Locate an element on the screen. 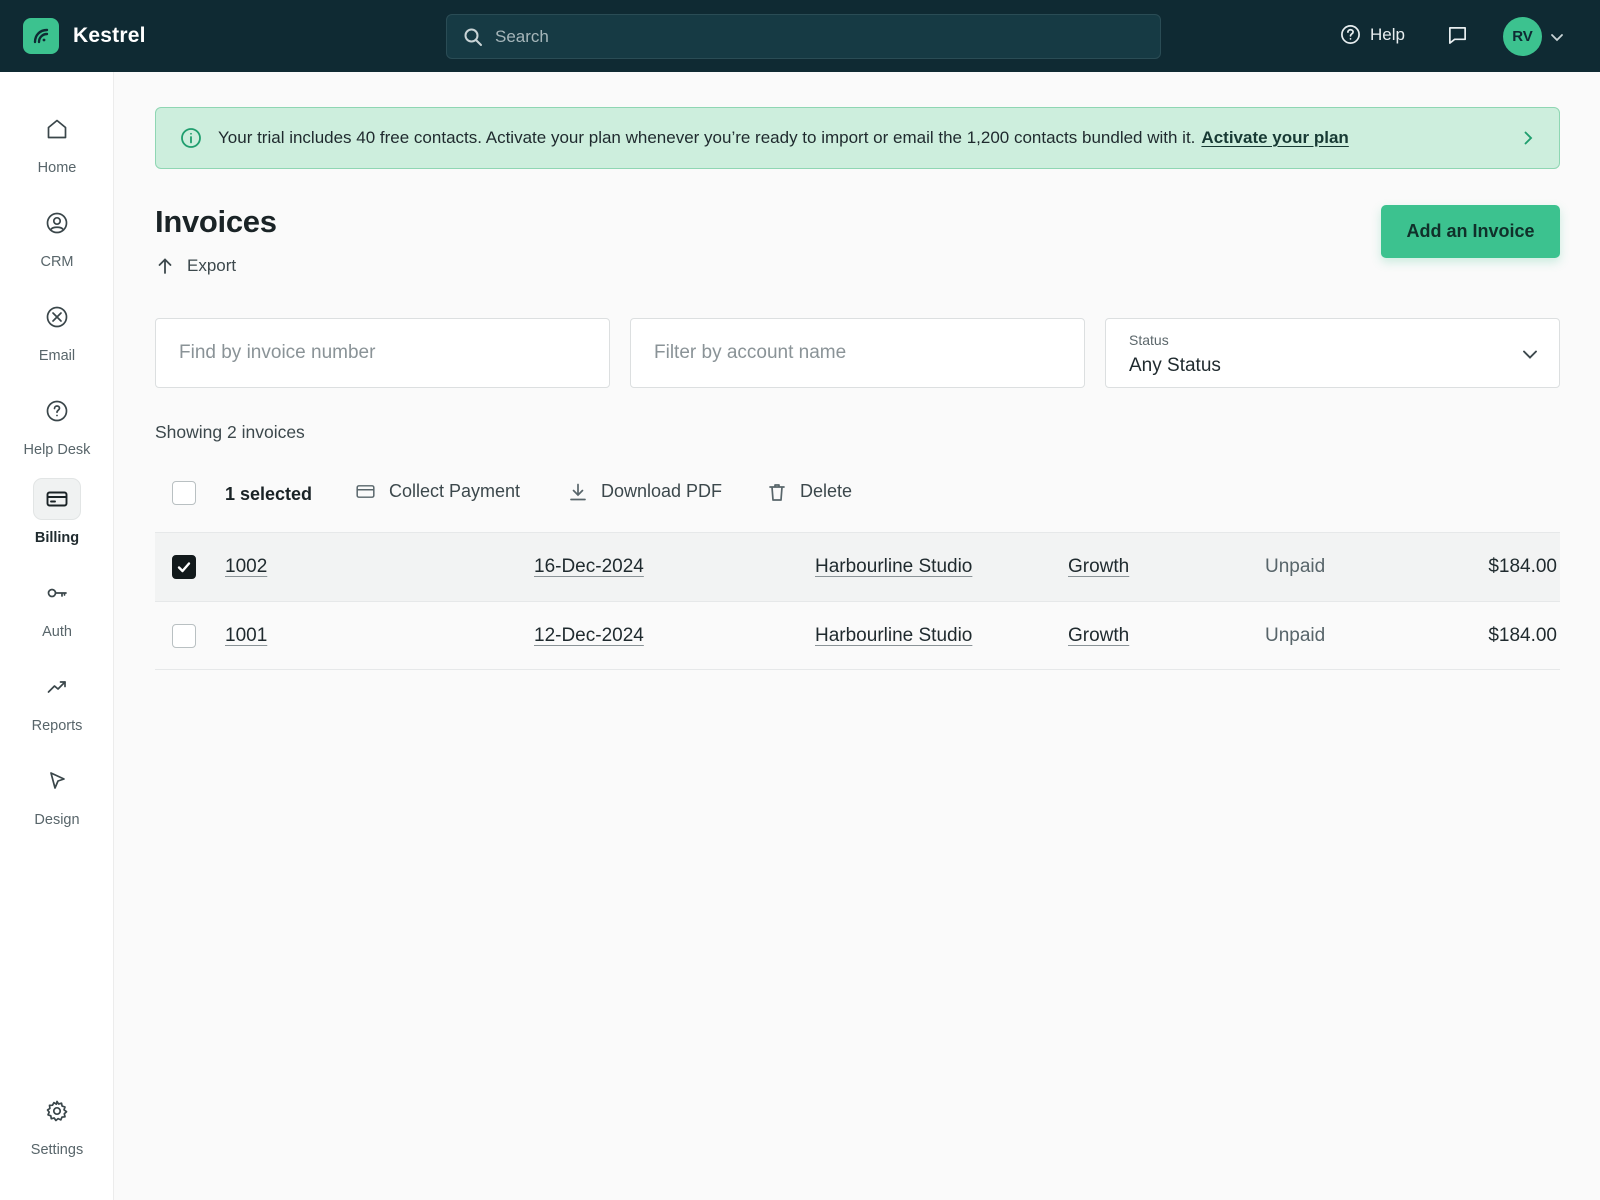 The image size is (1600, 1200). app-name: Kestrel is located at coordinates (109, 35).